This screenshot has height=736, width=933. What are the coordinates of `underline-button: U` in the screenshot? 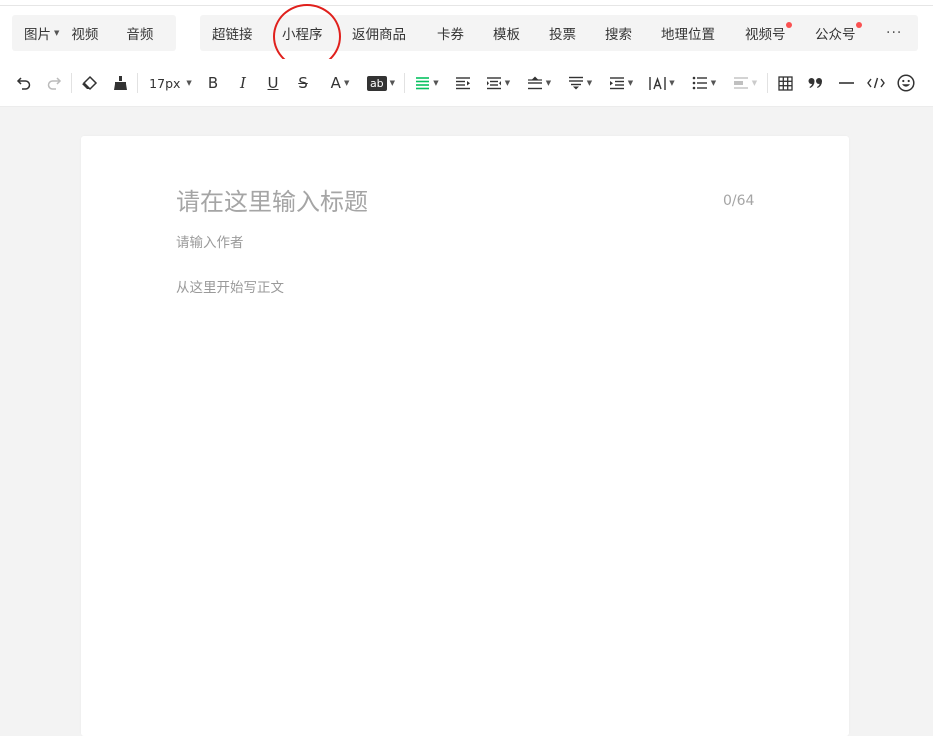 It's located at (273, 83).